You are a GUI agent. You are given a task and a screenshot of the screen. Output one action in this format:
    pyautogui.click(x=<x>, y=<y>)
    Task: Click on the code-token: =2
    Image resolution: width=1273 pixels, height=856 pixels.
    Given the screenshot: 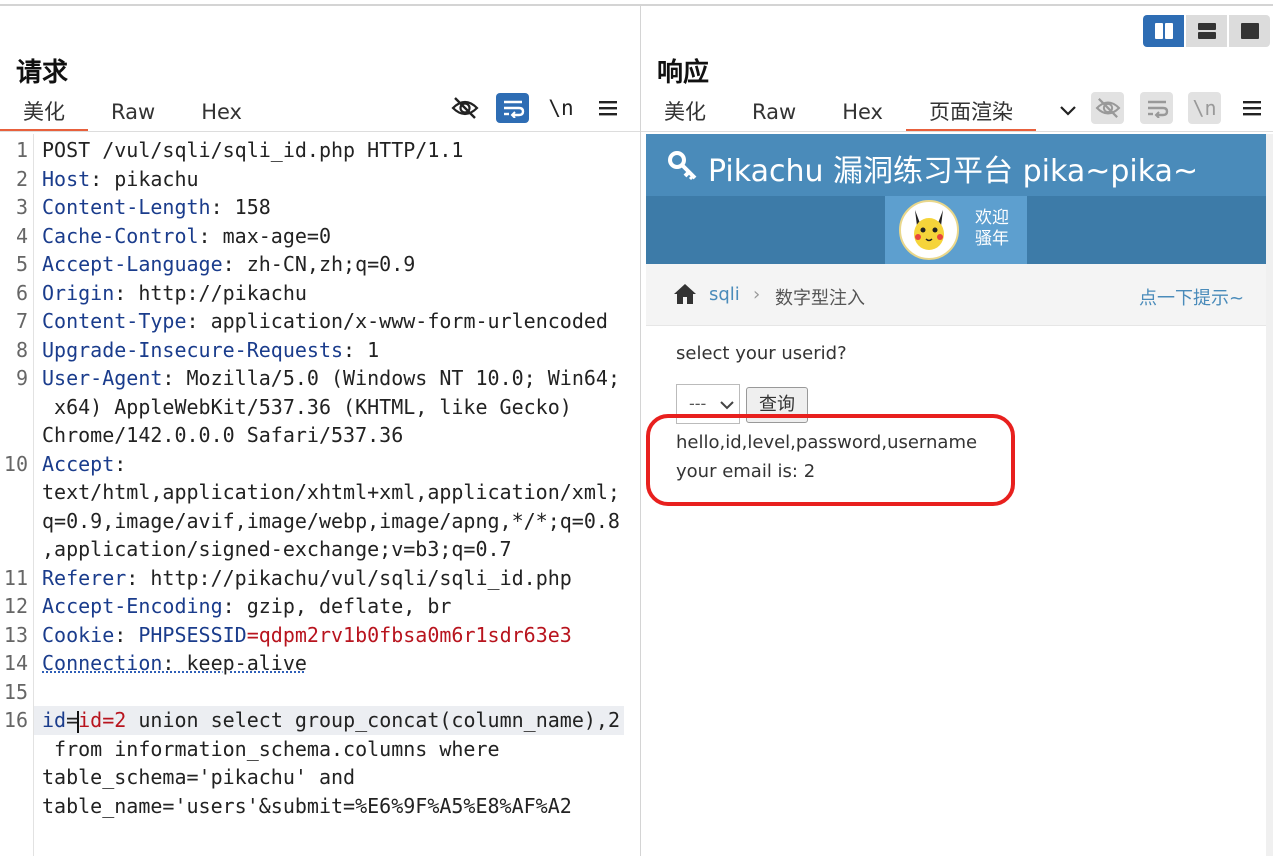 What is the action you would take?
    pyautogui.click(x=114, y=720)
    